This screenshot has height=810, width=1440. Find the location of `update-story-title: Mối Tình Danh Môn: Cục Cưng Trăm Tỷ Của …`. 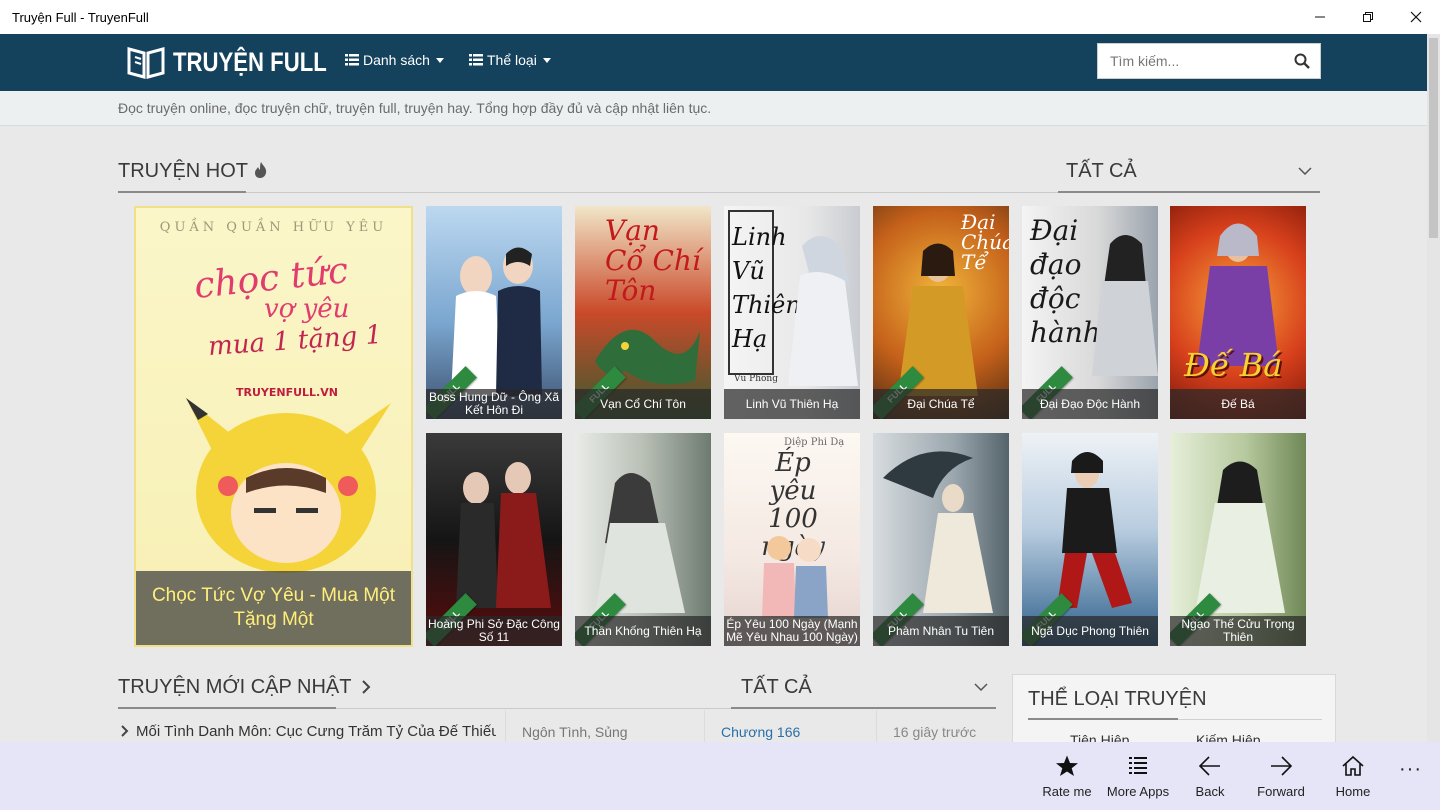

update-story-title: Mối Tình Danh Môn: Cục Cưng Trăm Tỷ Của … is located at coordinates (316, 731).